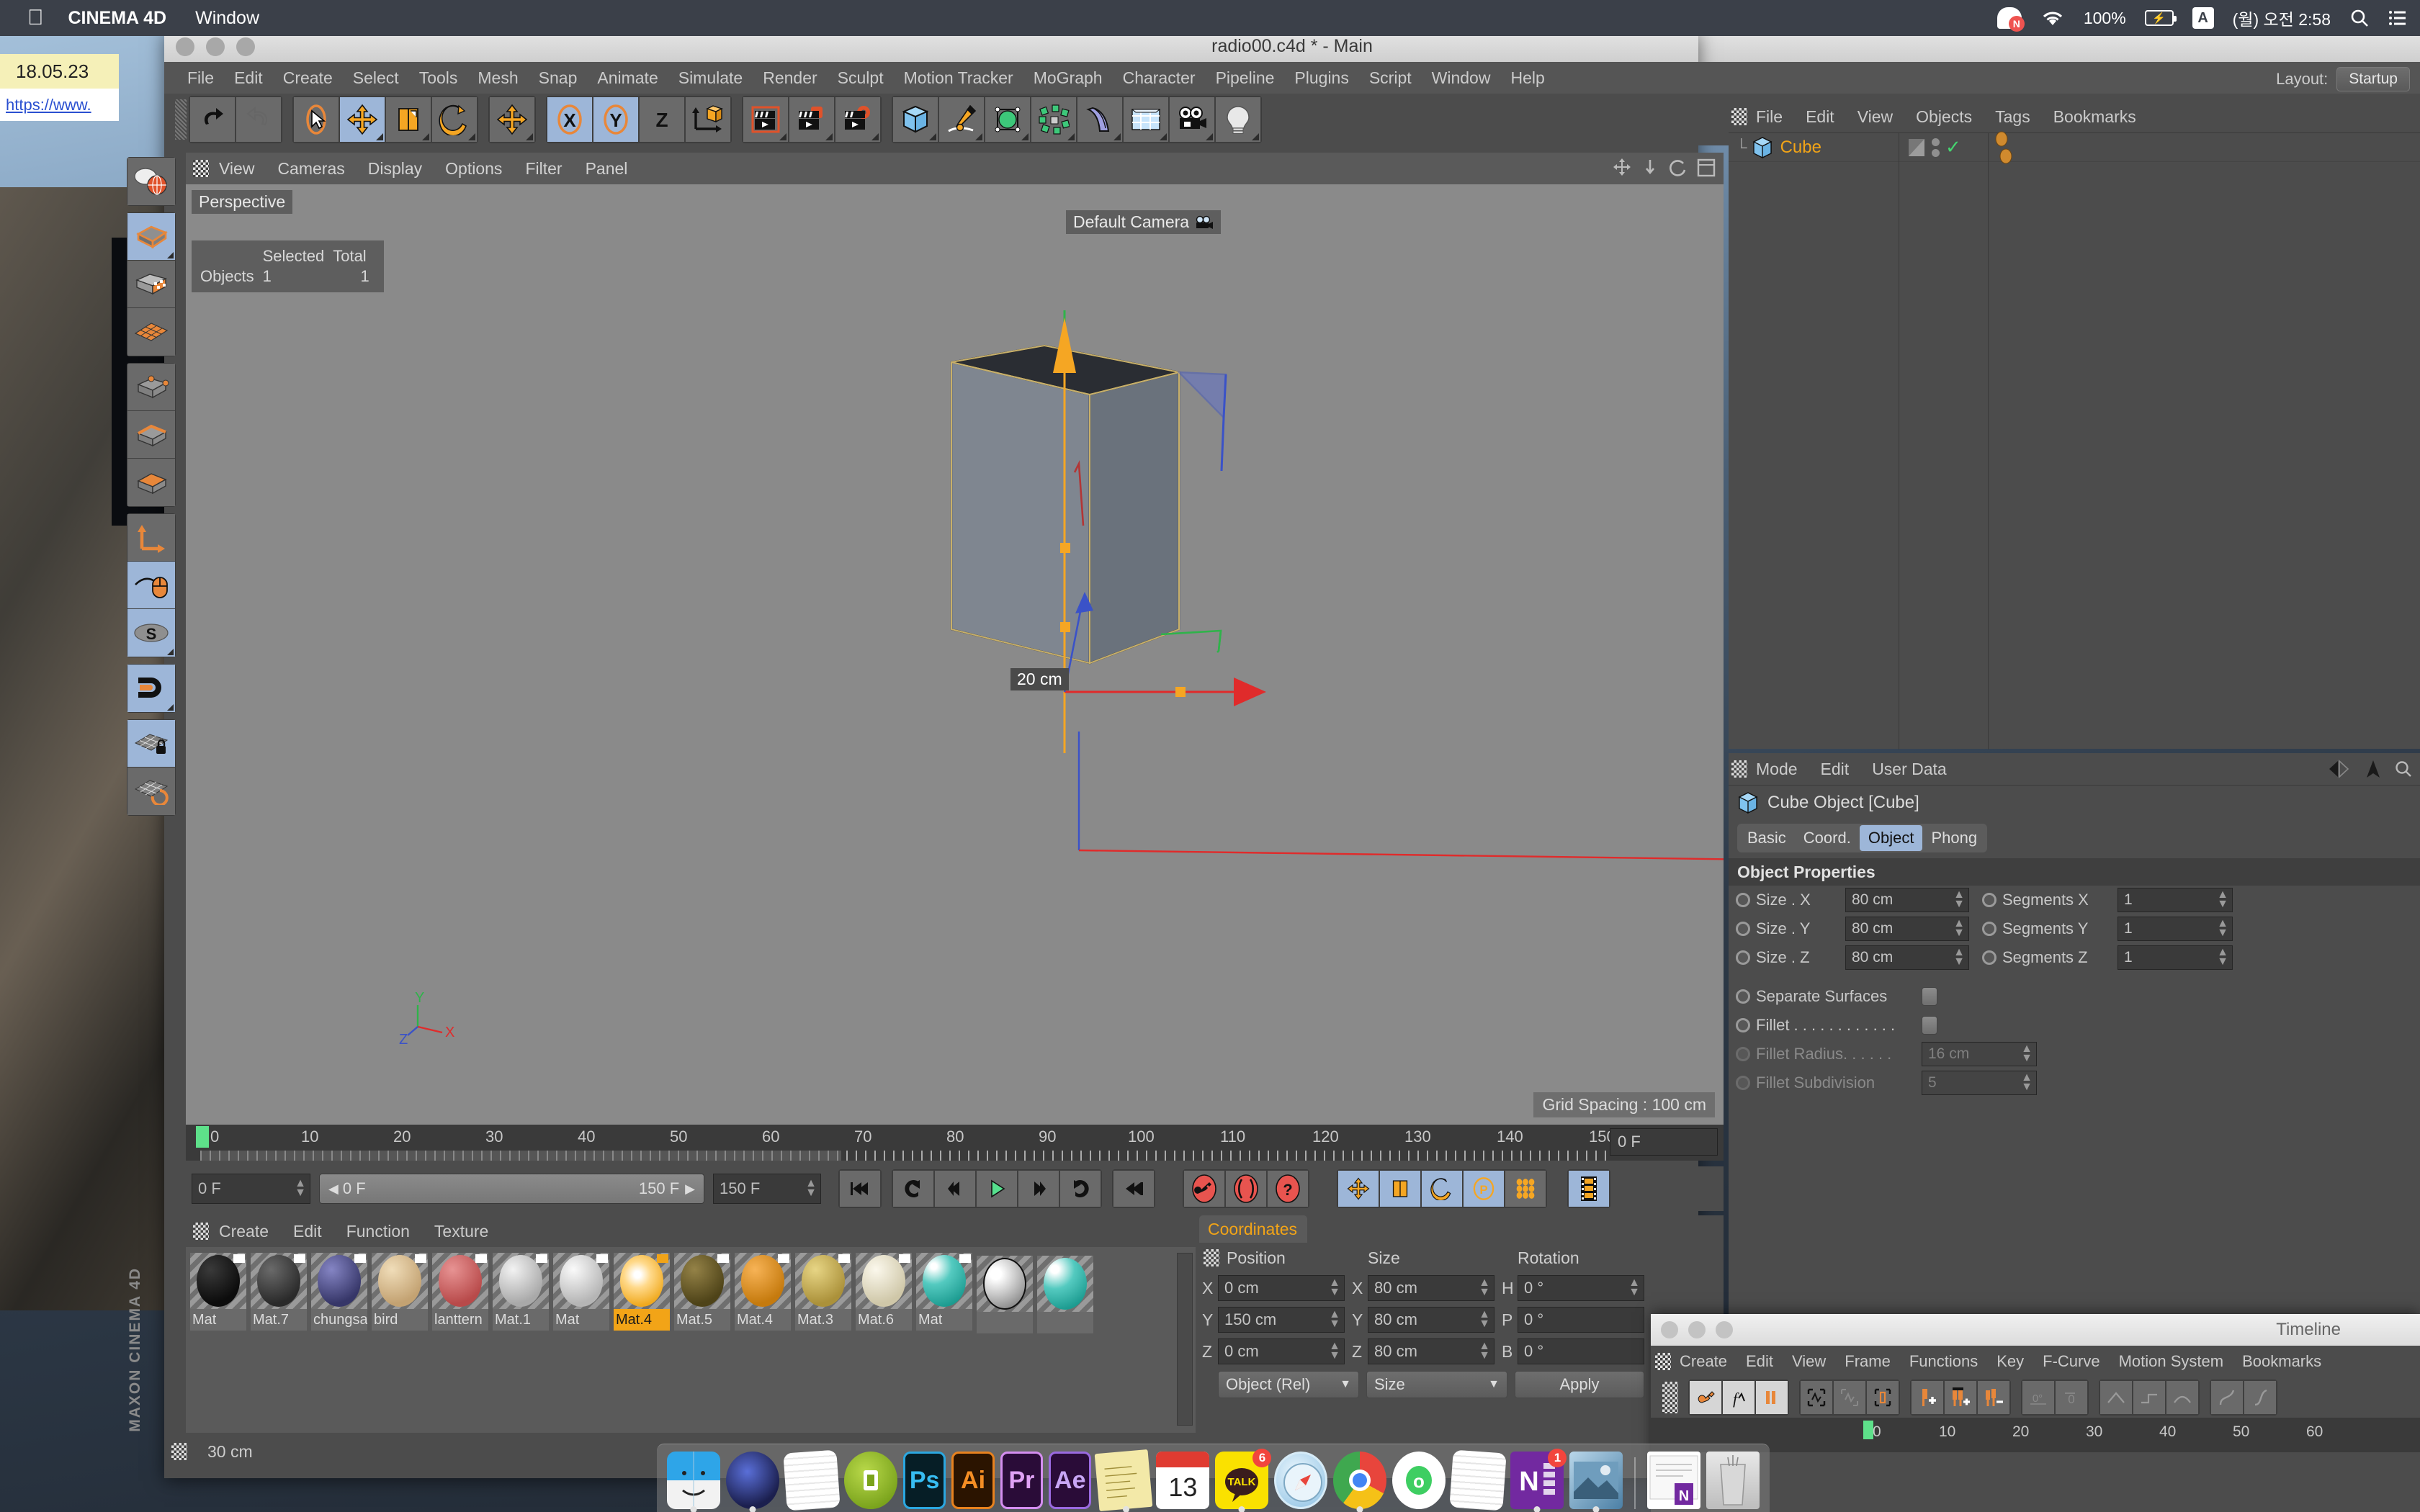 The image size is (2420, 1512). What do you see at coordinates (118, 18) in the screenshot?
I see `menubar-app-name: CINEMA 4D` at bounding box center [118, 18].